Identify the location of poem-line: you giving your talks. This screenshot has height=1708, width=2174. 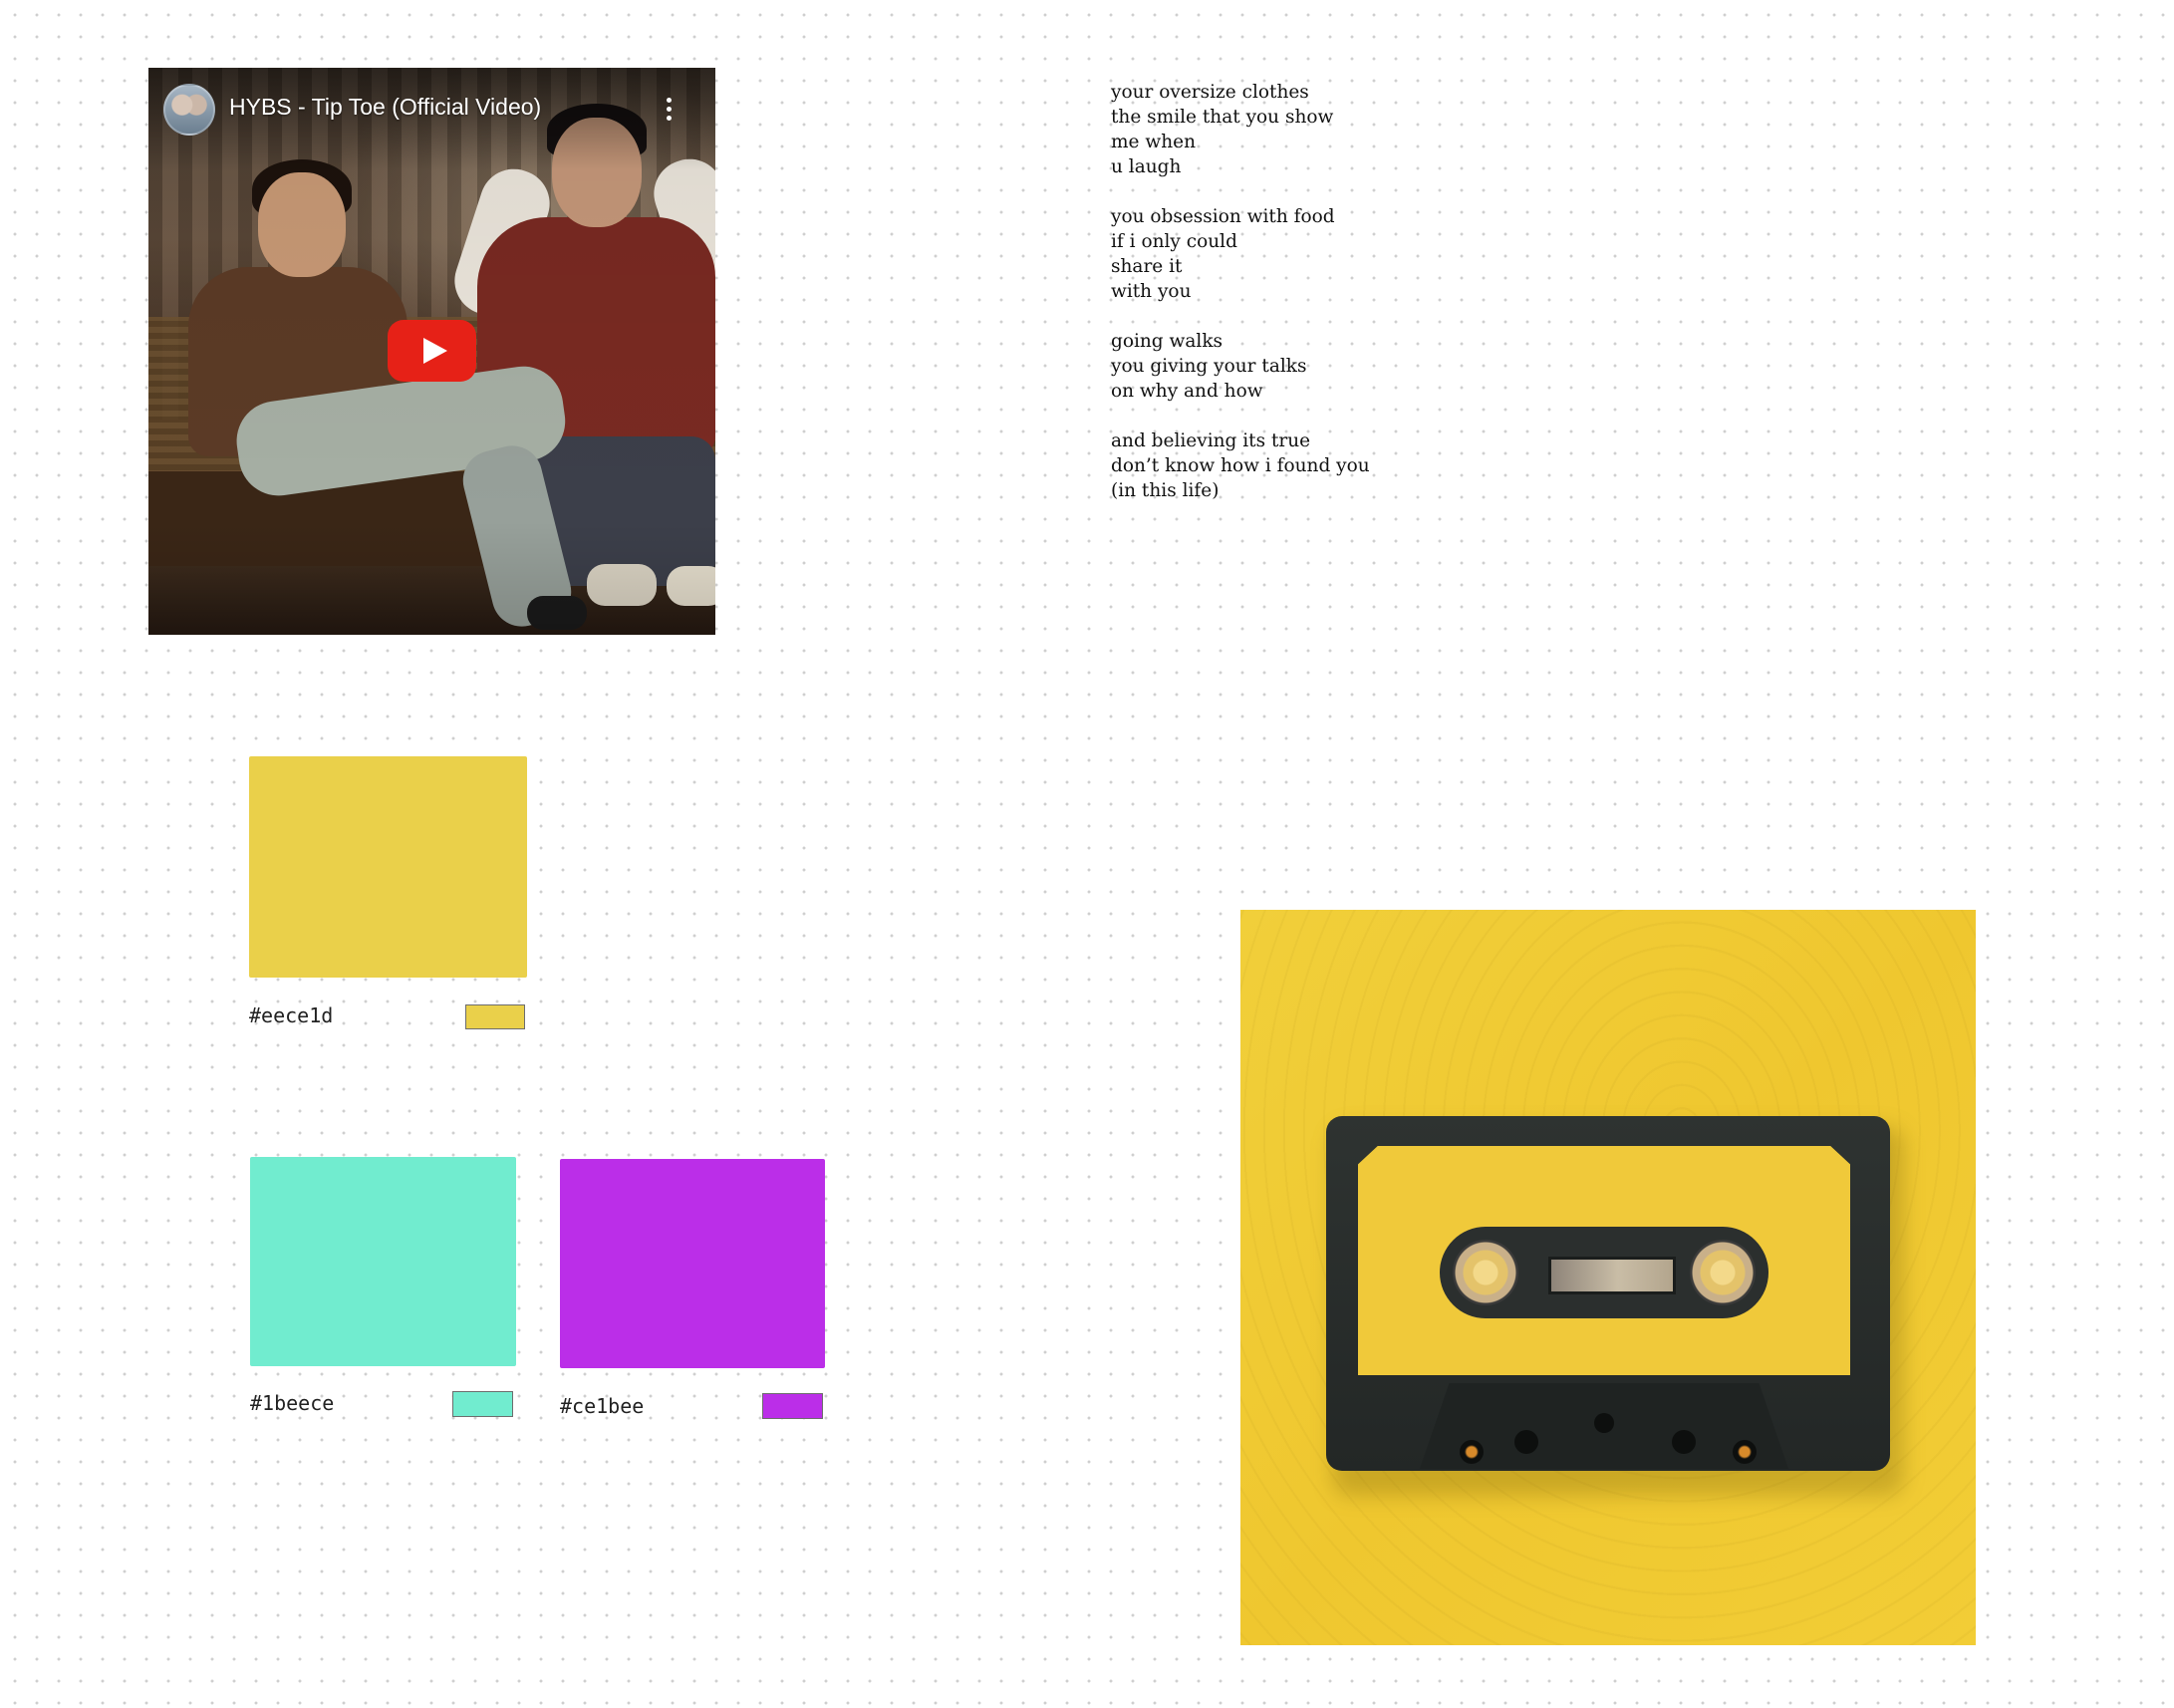
(1209, 366).